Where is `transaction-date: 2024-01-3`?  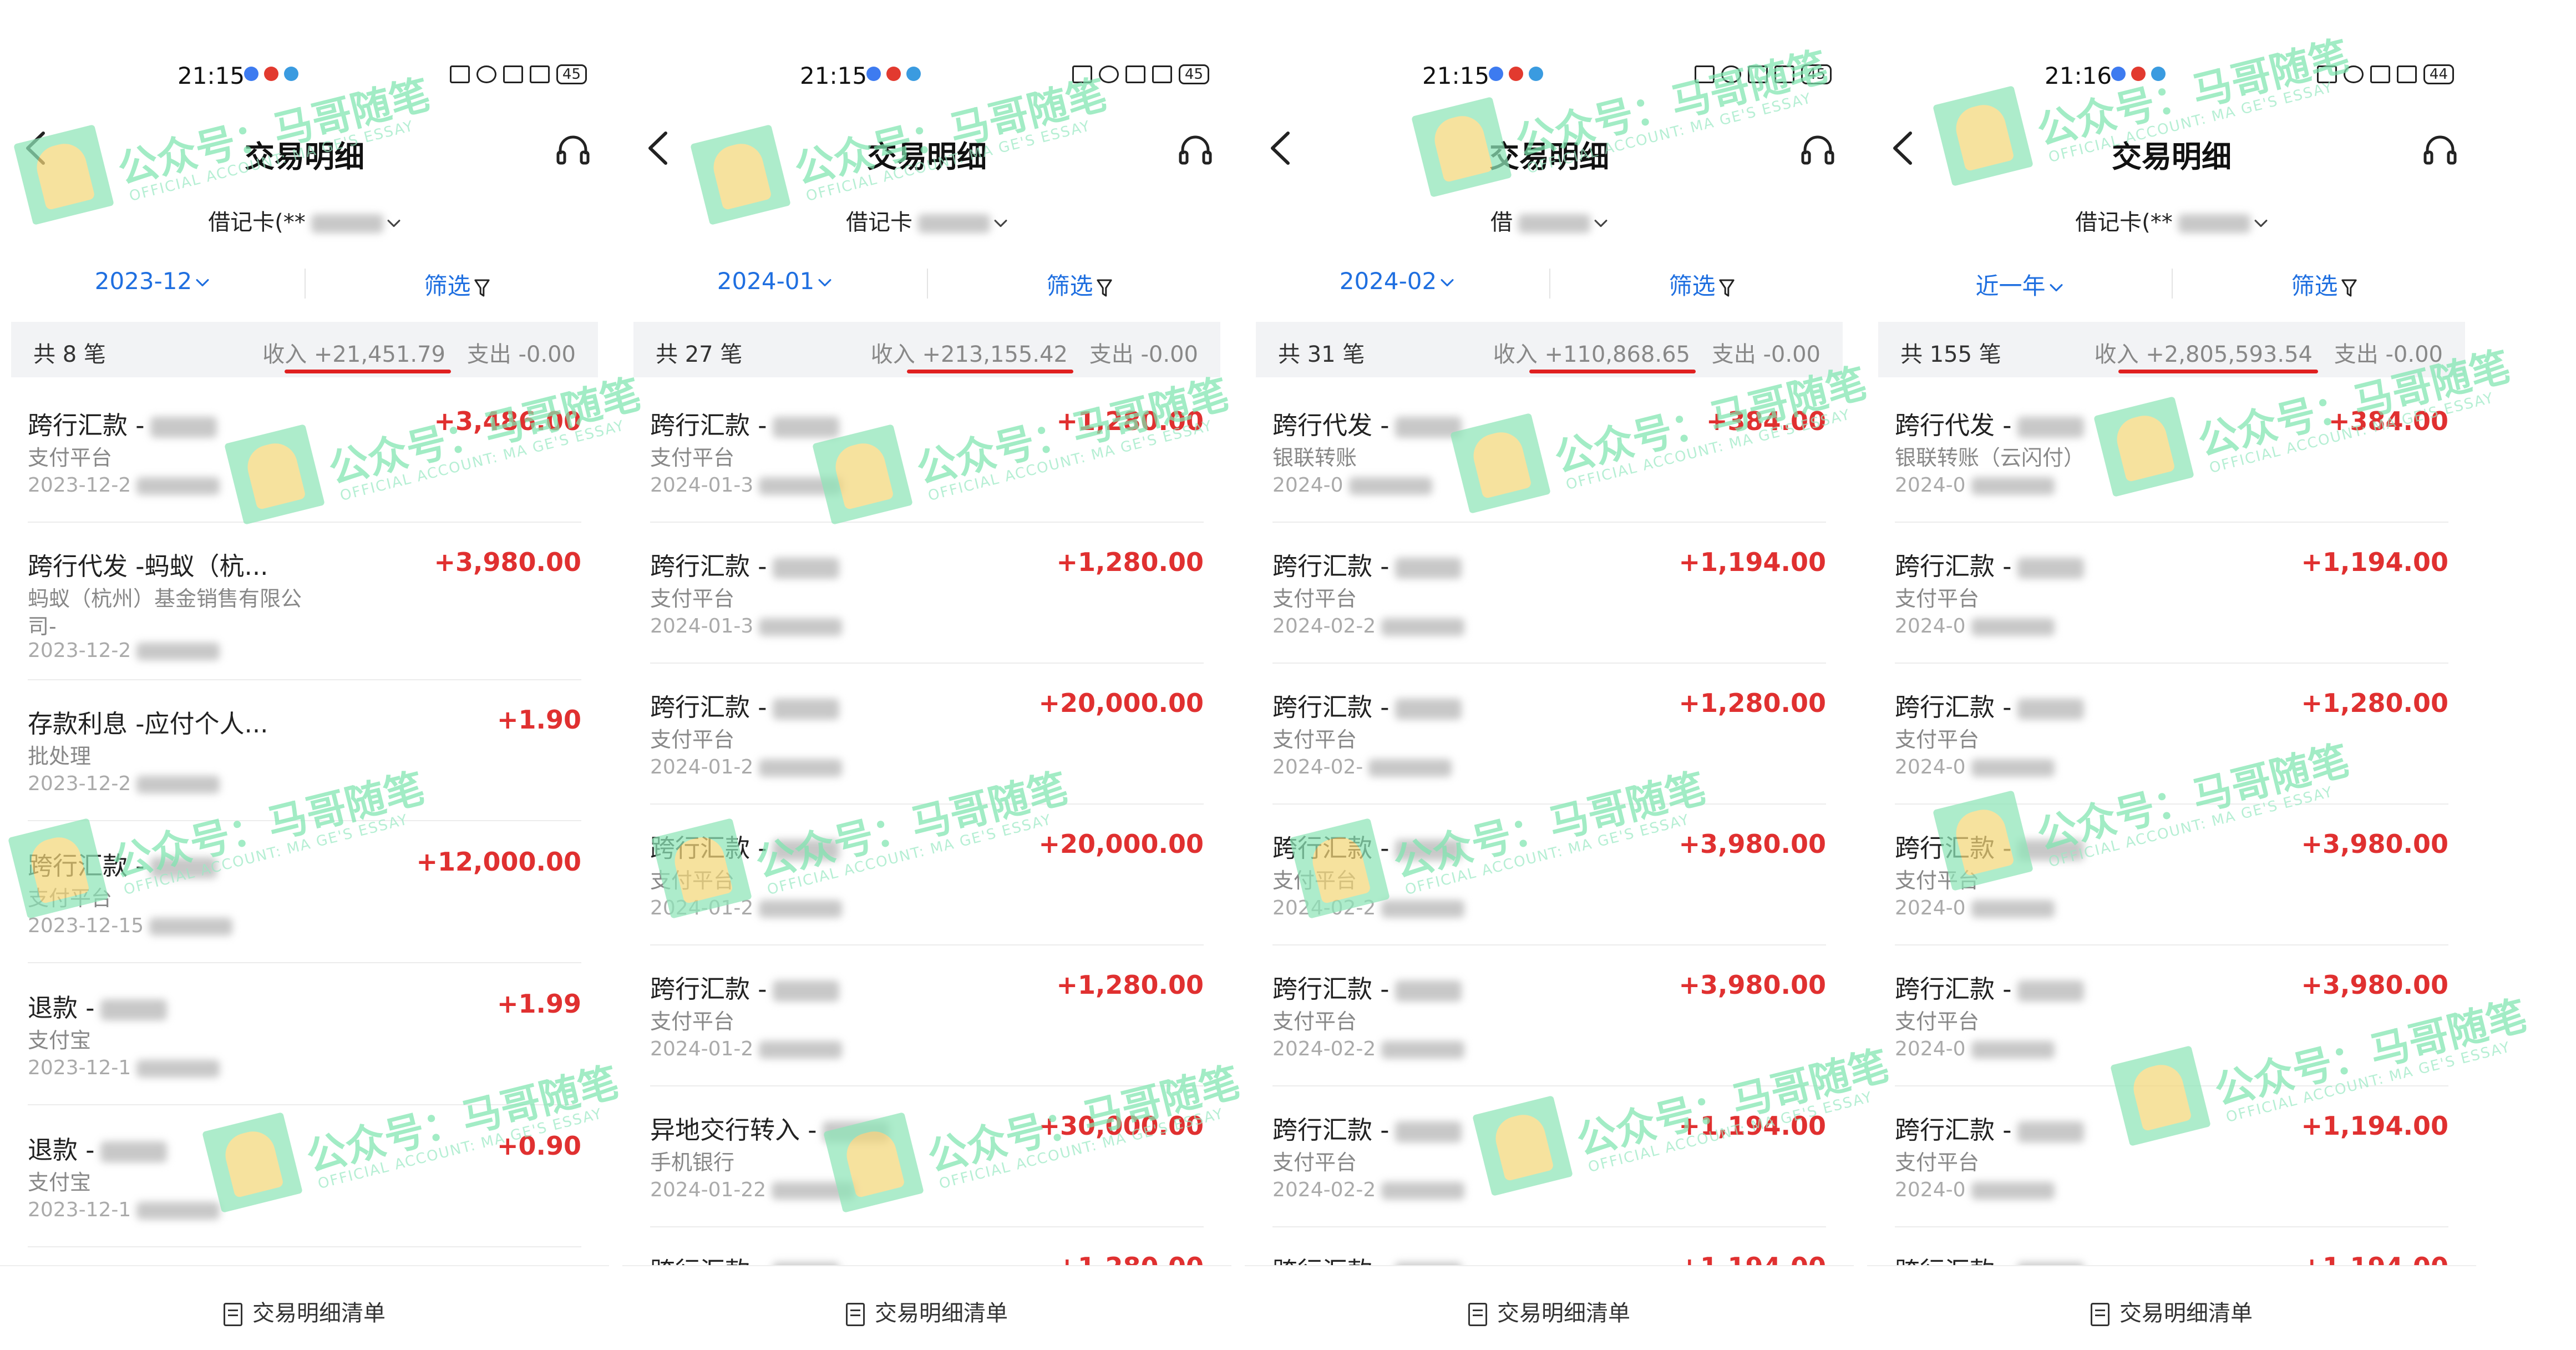
transaction-date: 2024-01-3 is located at coordinates (702, 485).